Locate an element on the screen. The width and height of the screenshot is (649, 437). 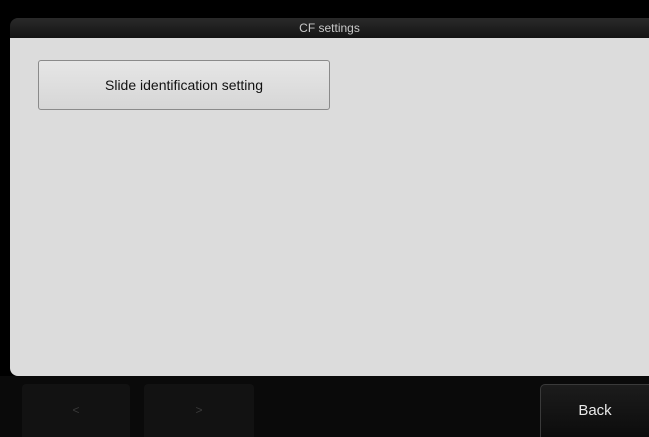
next-page-button: > is located at coordinates (199, 410).